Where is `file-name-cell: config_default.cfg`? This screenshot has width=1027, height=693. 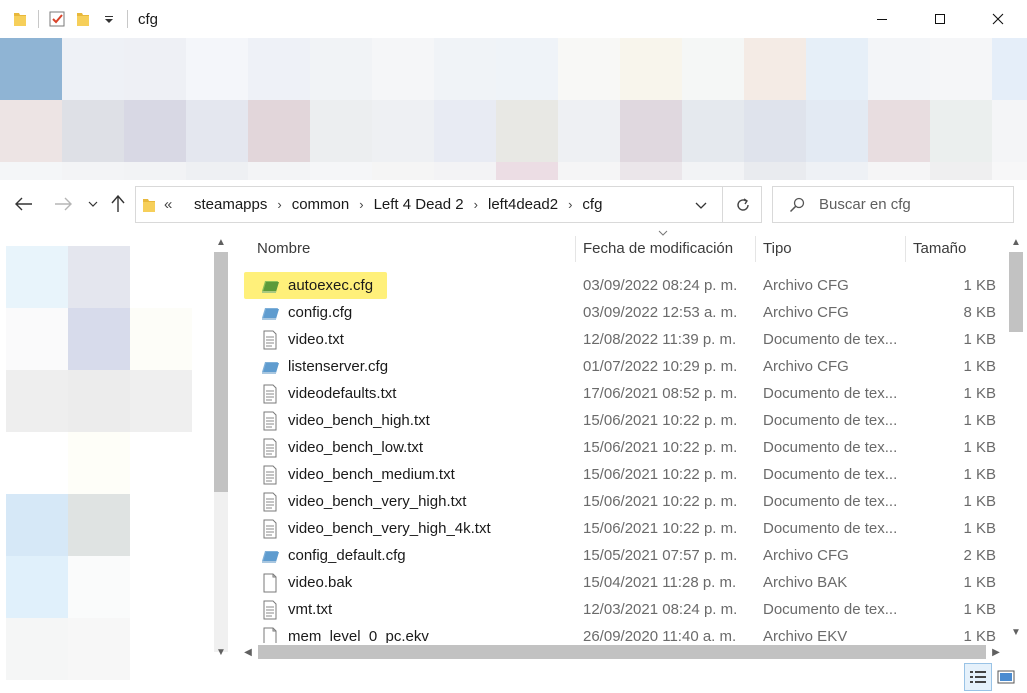 file-name-cell: config_default.cfg is located at coordinates (409, 555).